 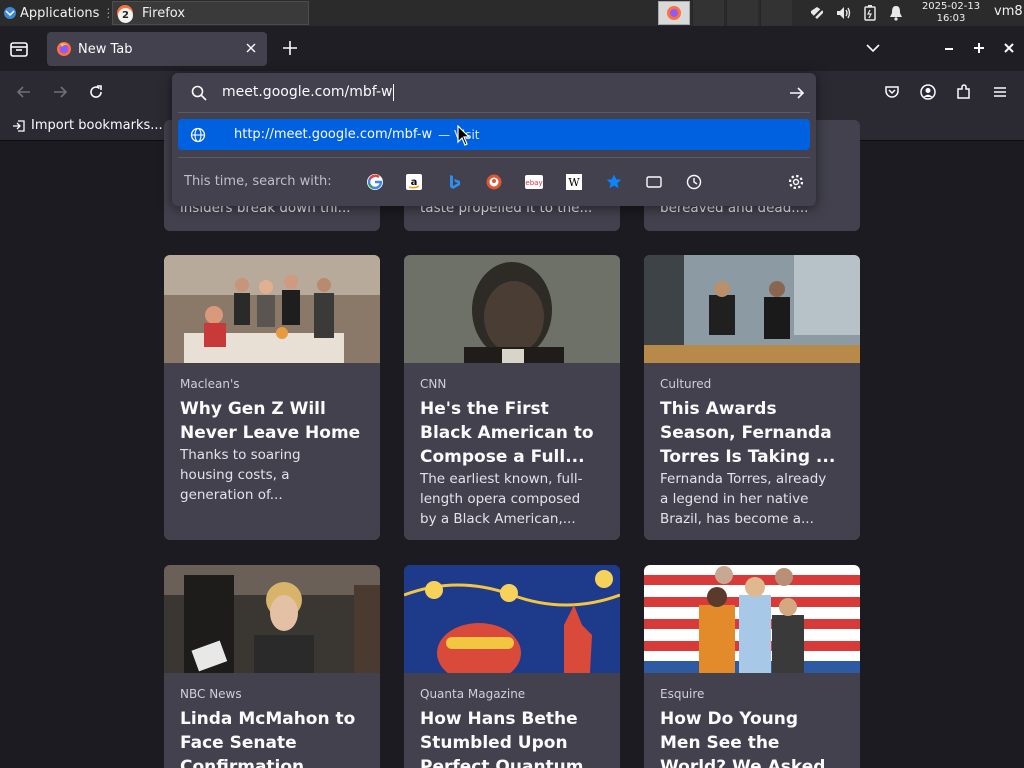 What do you see at coordinates (125, 13) in the screenshot?
I see `firefox-icon: 2` at bounding box center [125, 13].